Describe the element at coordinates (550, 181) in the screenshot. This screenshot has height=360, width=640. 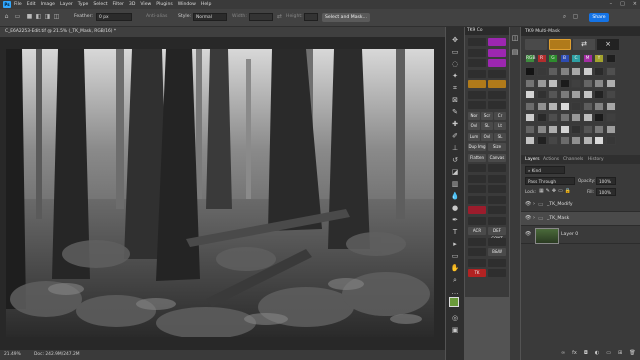
I see `blend-mode-select: Pass Through` at that location.